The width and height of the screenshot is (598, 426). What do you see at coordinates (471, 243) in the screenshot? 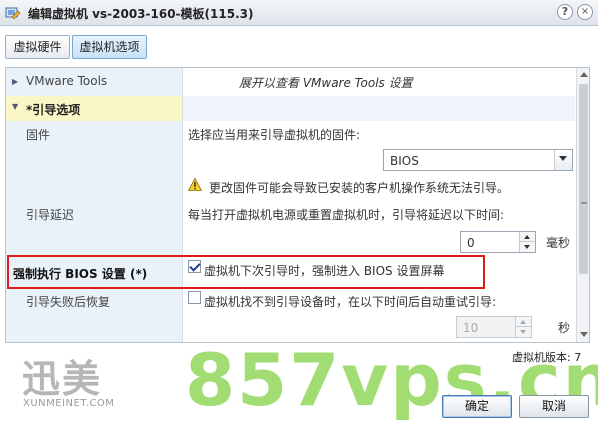
I see `boot-delay-value: 0` at bounding box center [471, 243].